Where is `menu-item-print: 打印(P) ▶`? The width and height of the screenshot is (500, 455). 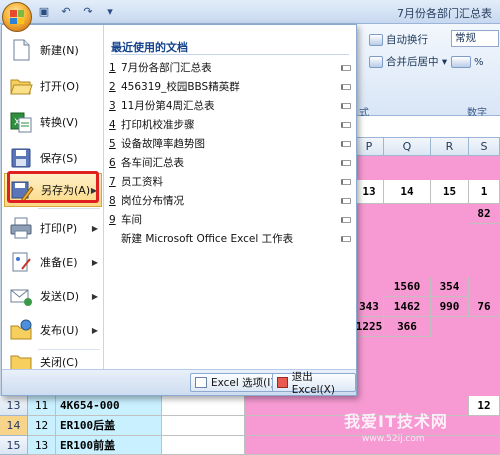 menu-item-print: 打印(P) ▶ is located at coordinates (53, 228).